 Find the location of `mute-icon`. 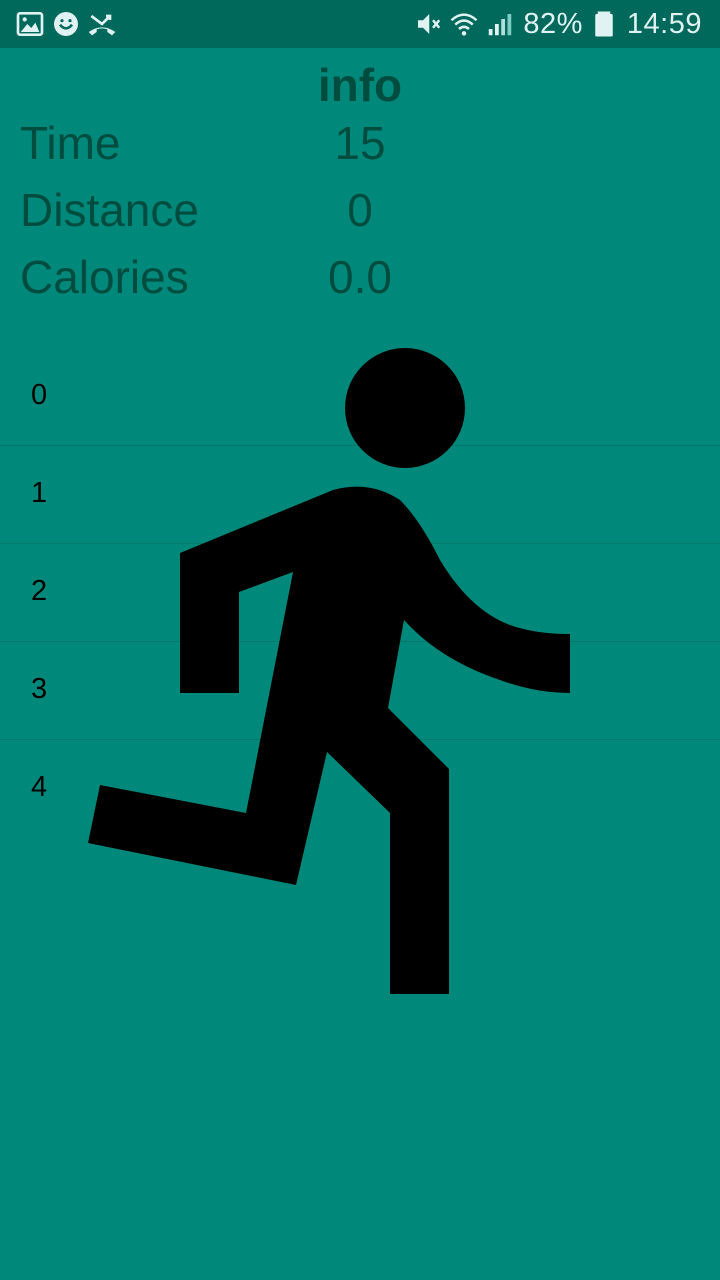

mute-icon is located at coordinates (429, 24).